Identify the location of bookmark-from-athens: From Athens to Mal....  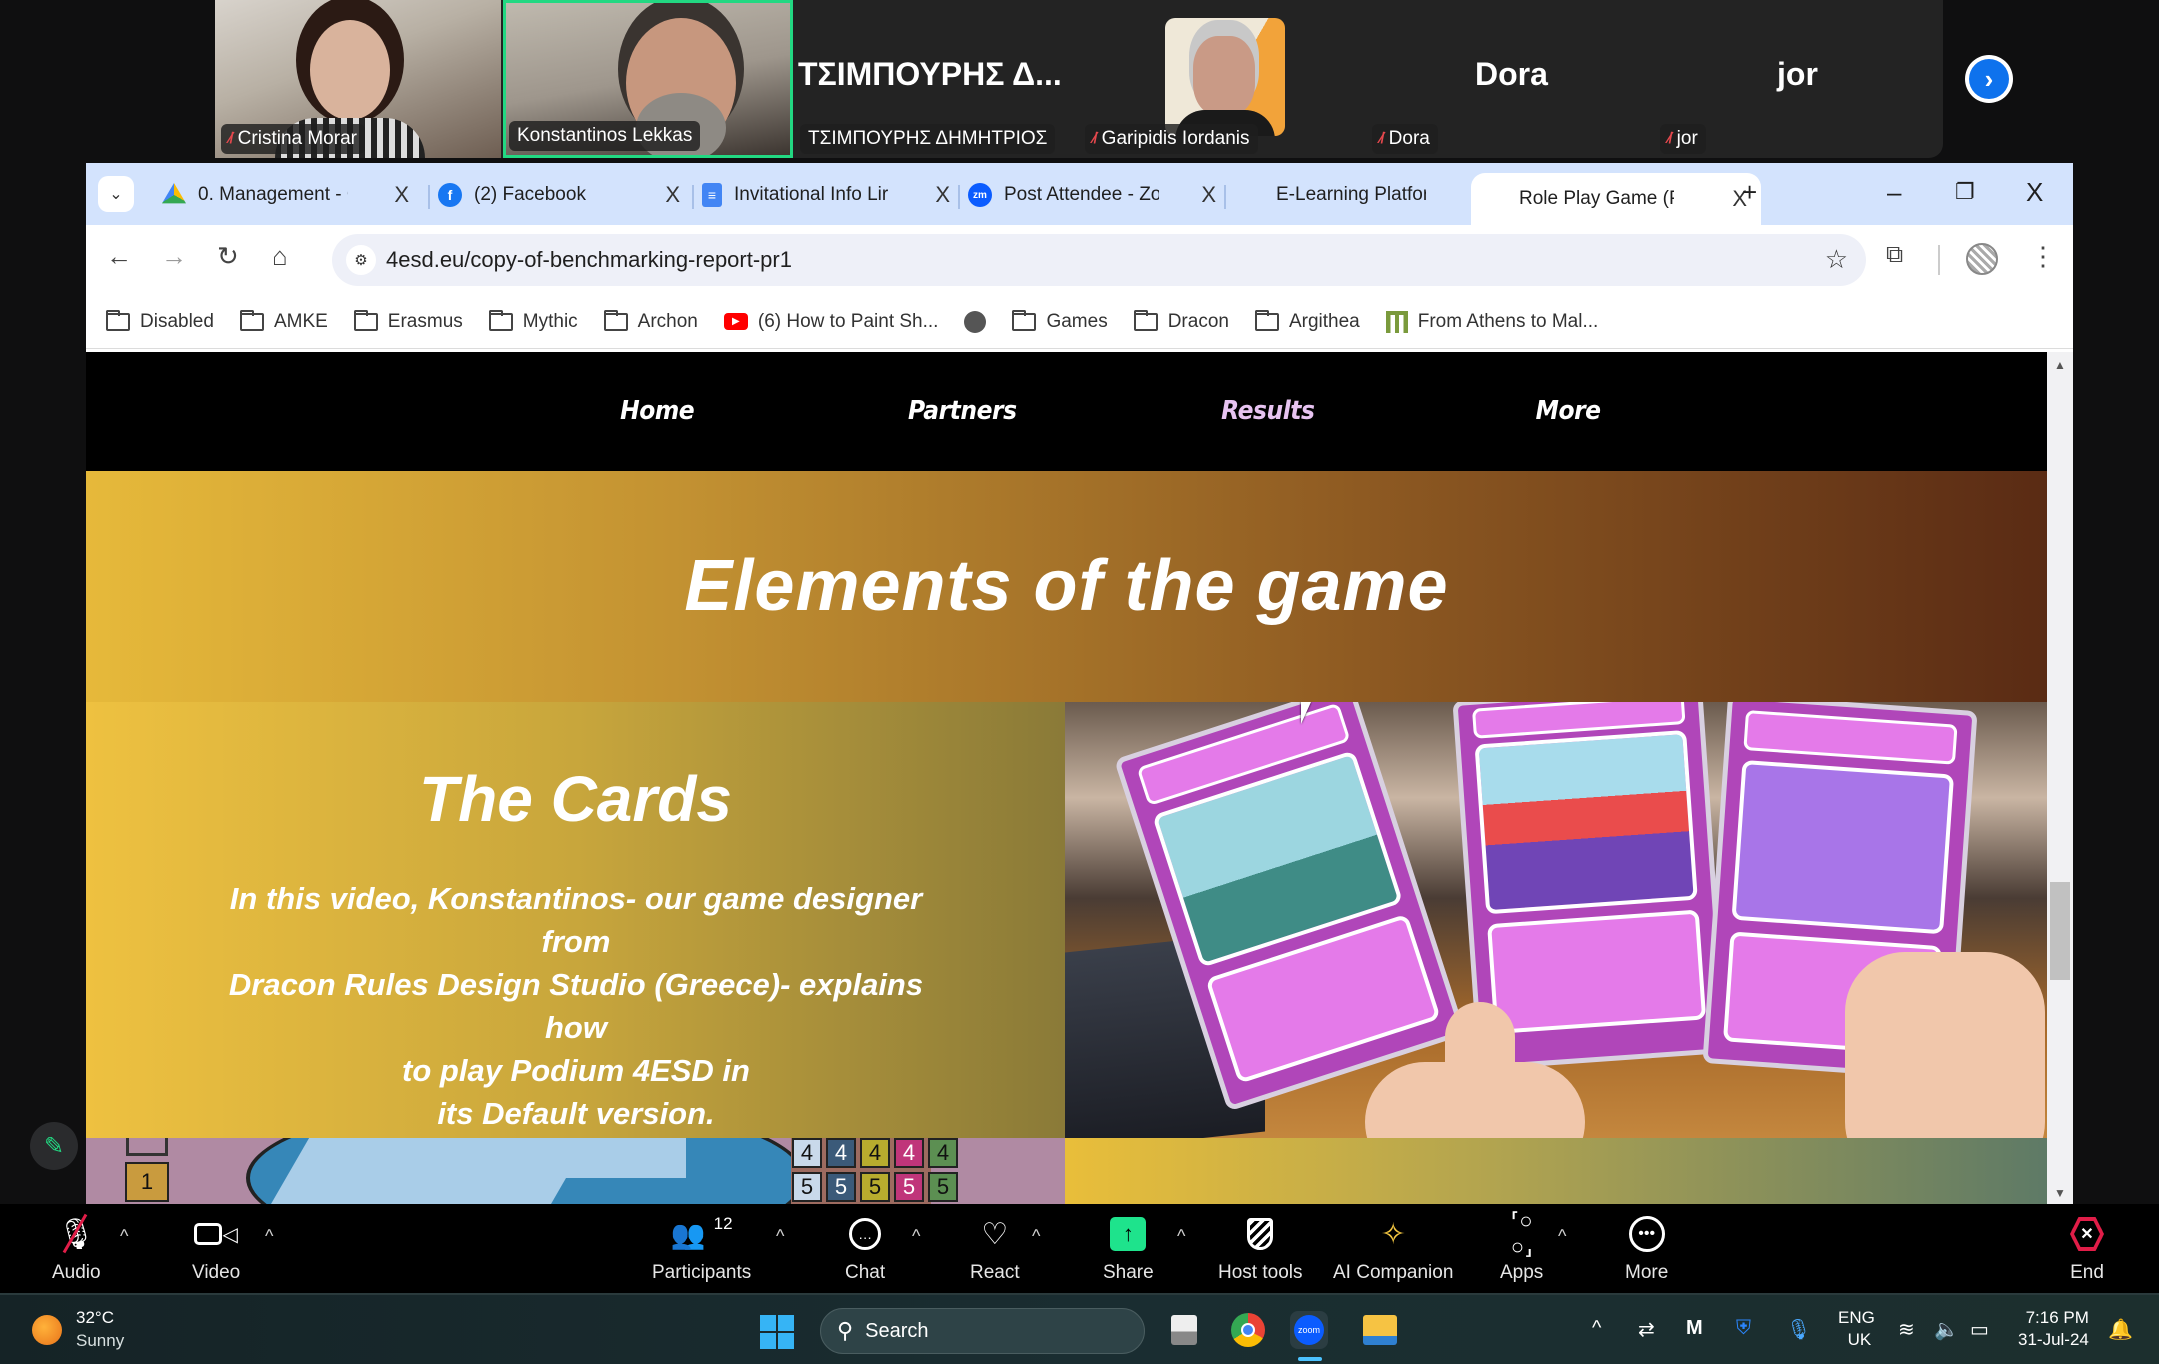
(1491, 321).